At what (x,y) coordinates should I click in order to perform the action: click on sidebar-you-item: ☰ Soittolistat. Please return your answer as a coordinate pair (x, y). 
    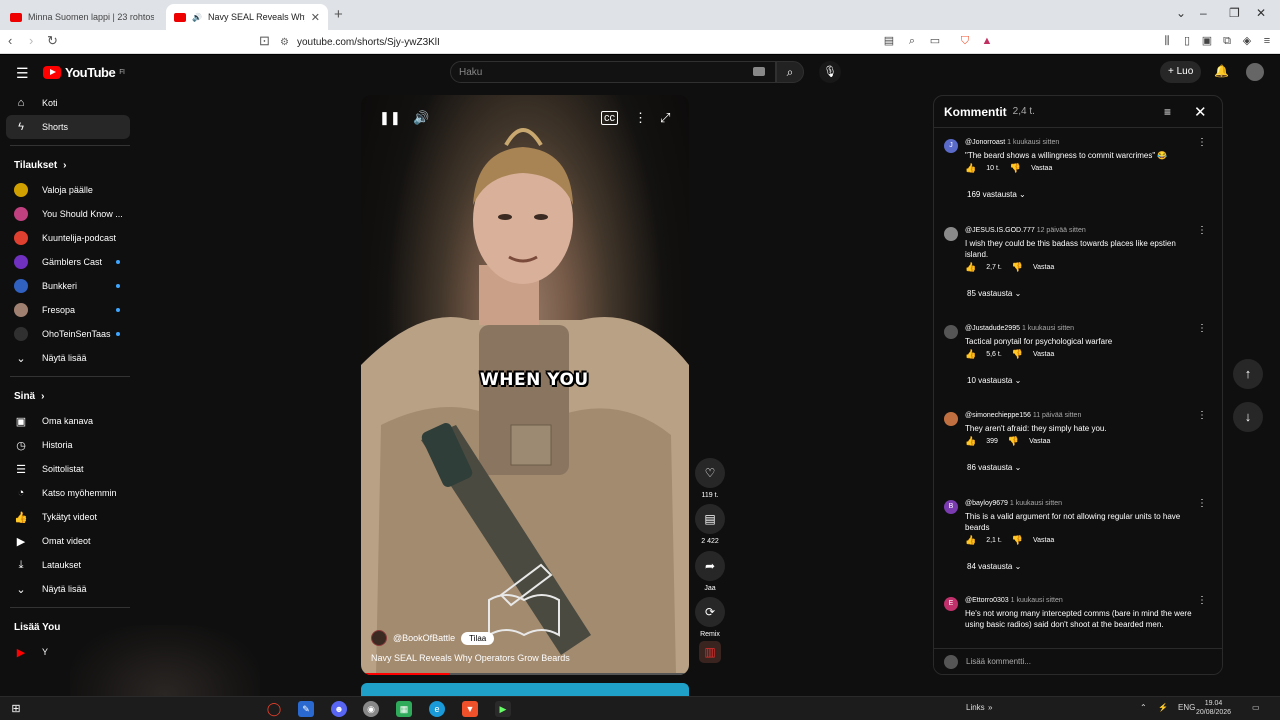
    Looking at the image, I should click on (70, 469).